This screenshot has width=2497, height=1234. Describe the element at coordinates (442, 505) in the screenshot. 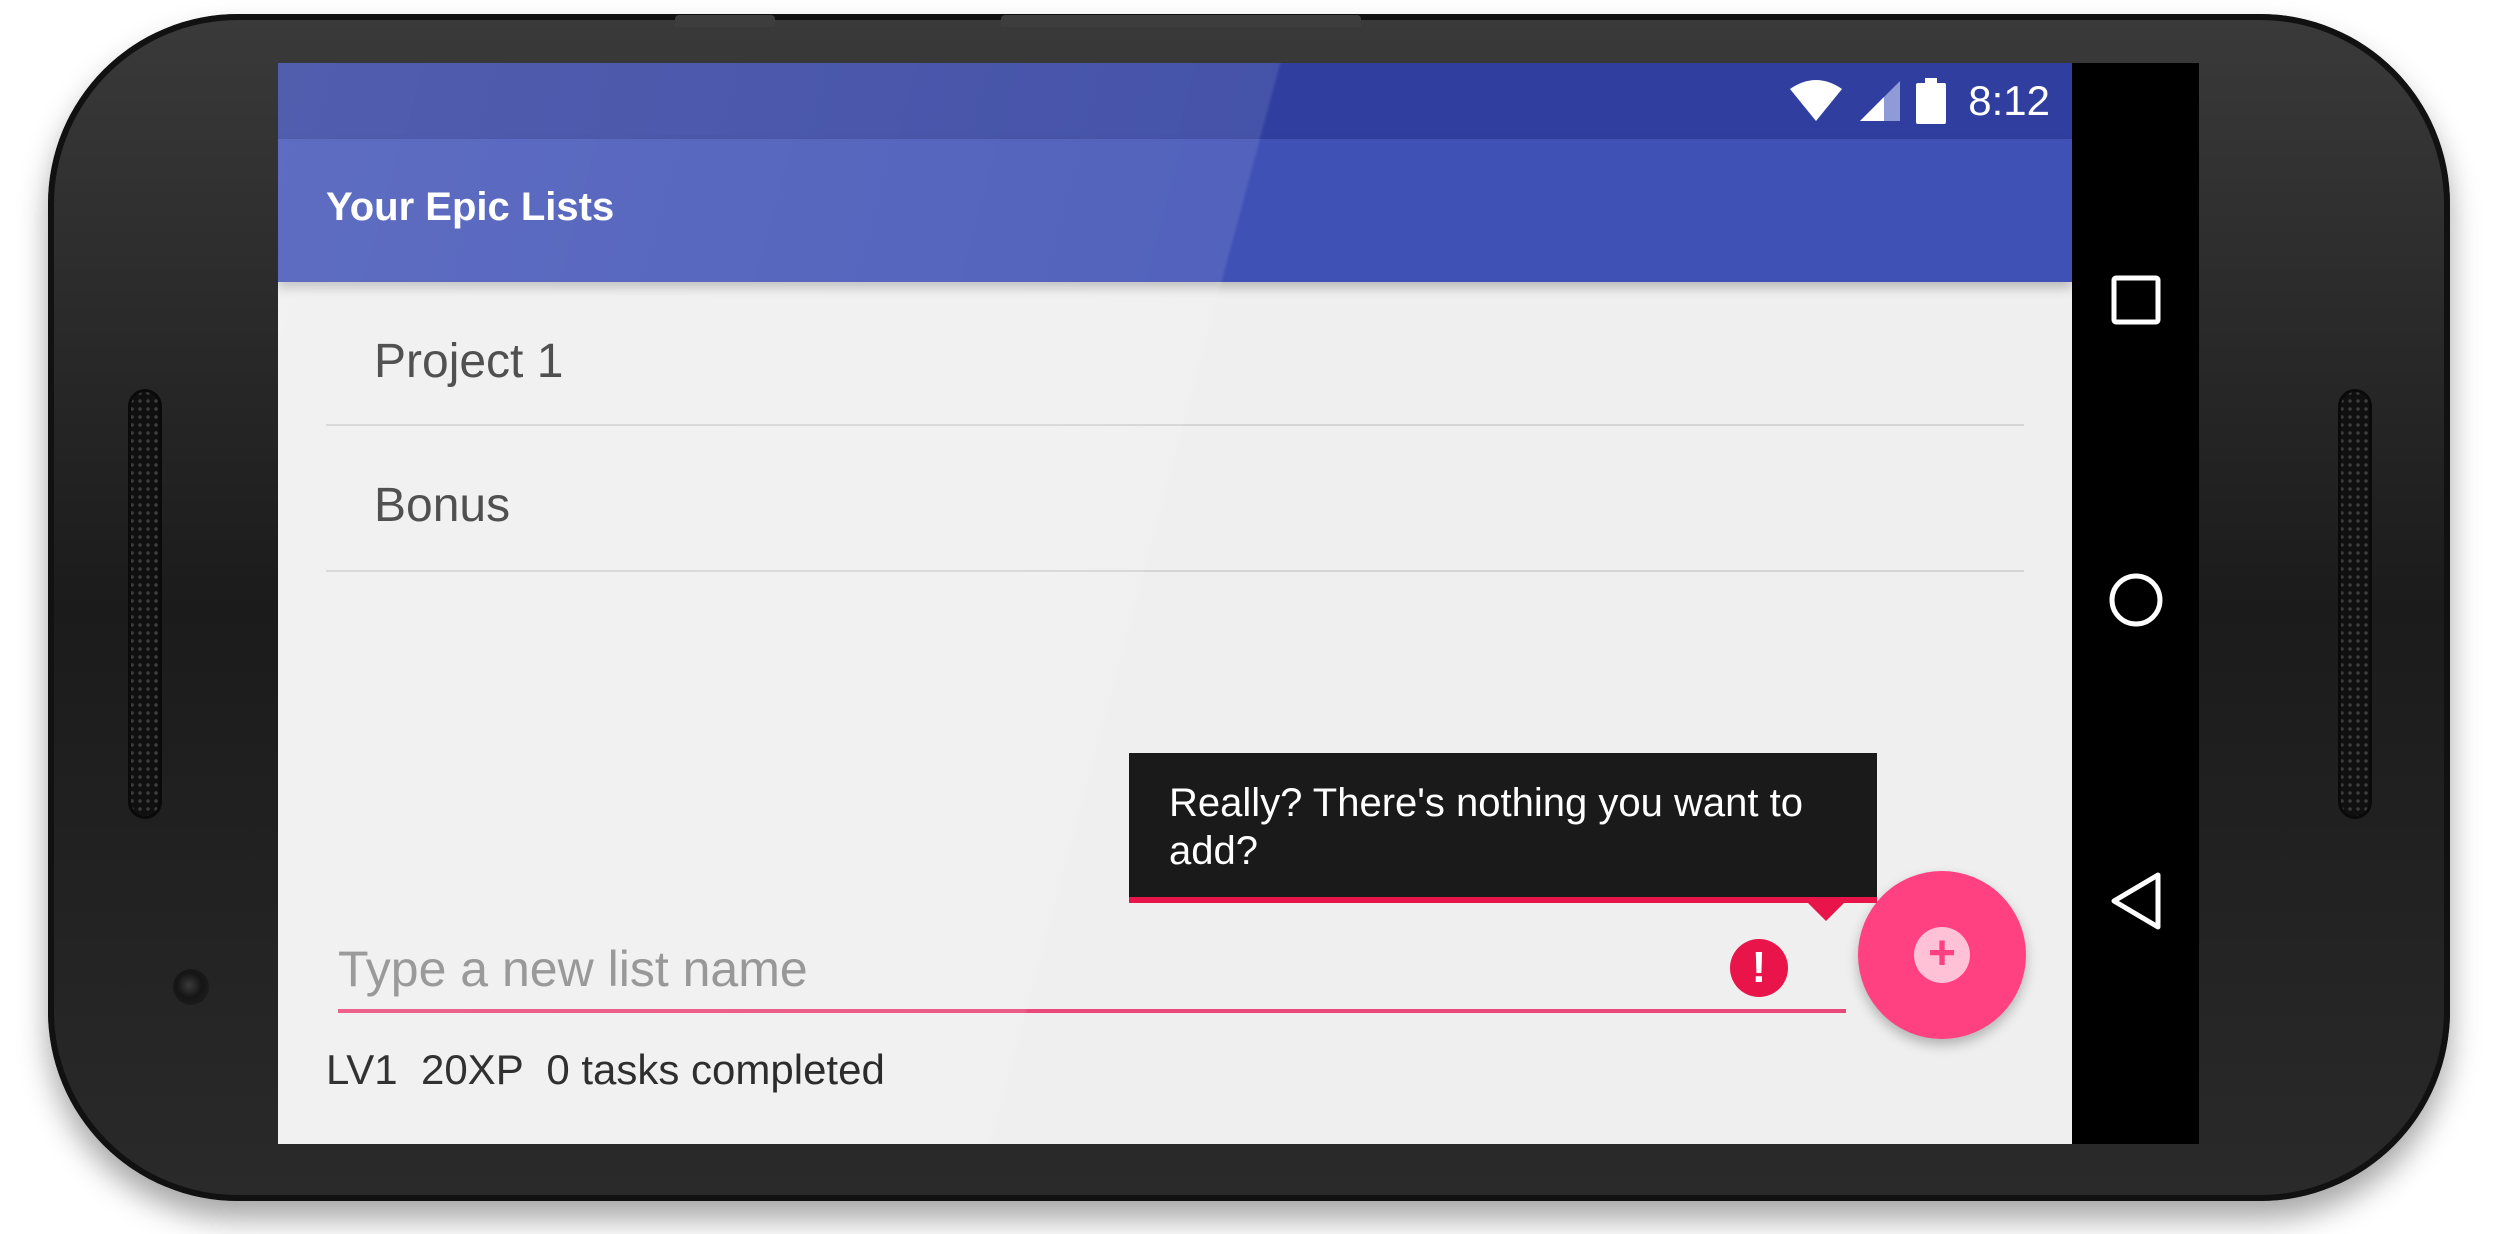

I see `list-item-label: Bonus` at that location.